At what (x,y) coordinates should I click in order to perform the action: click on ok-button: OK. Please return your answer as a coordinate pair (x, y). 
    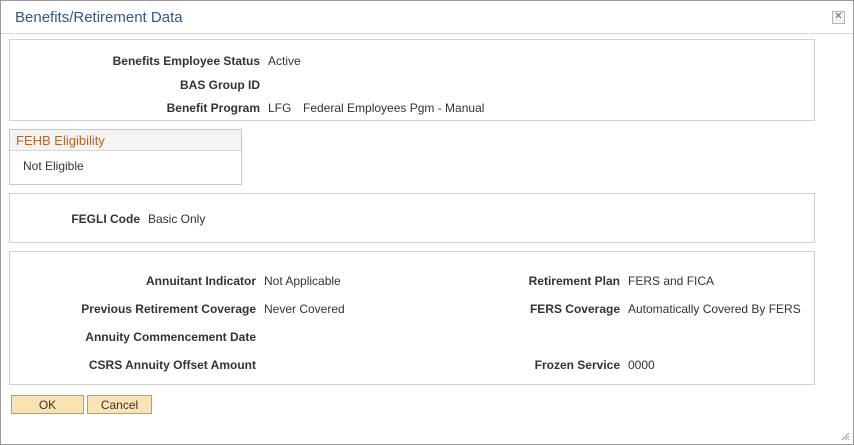
    Looking at the image, I should click on (47, 404).